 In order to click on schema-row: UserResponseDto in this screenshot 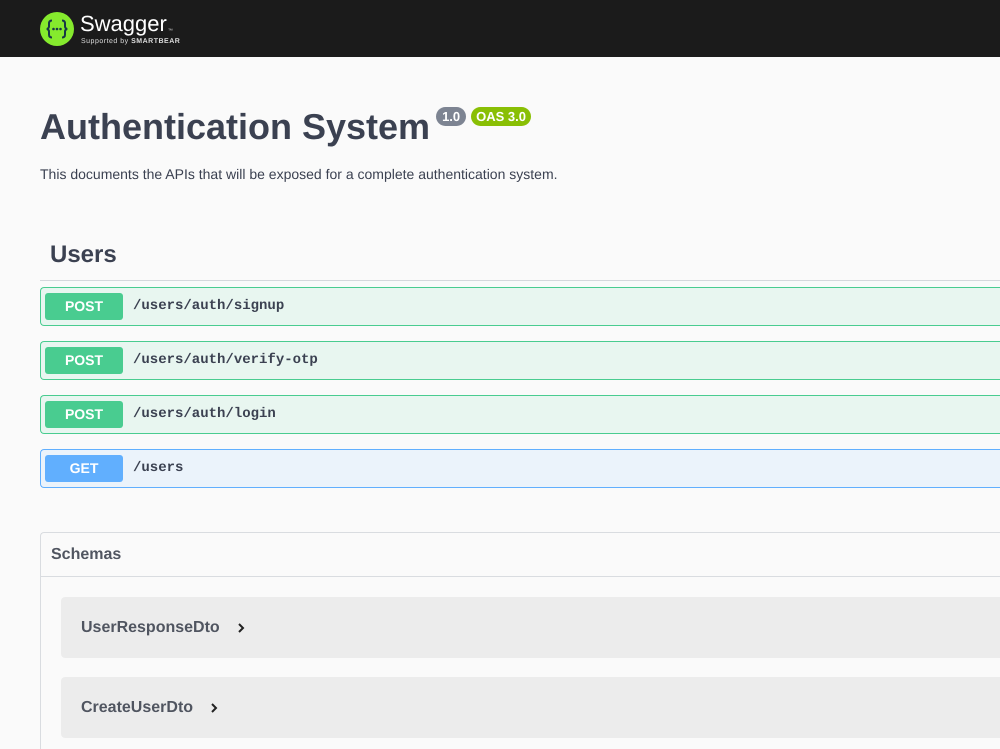, I will do `click(530, 627)`.